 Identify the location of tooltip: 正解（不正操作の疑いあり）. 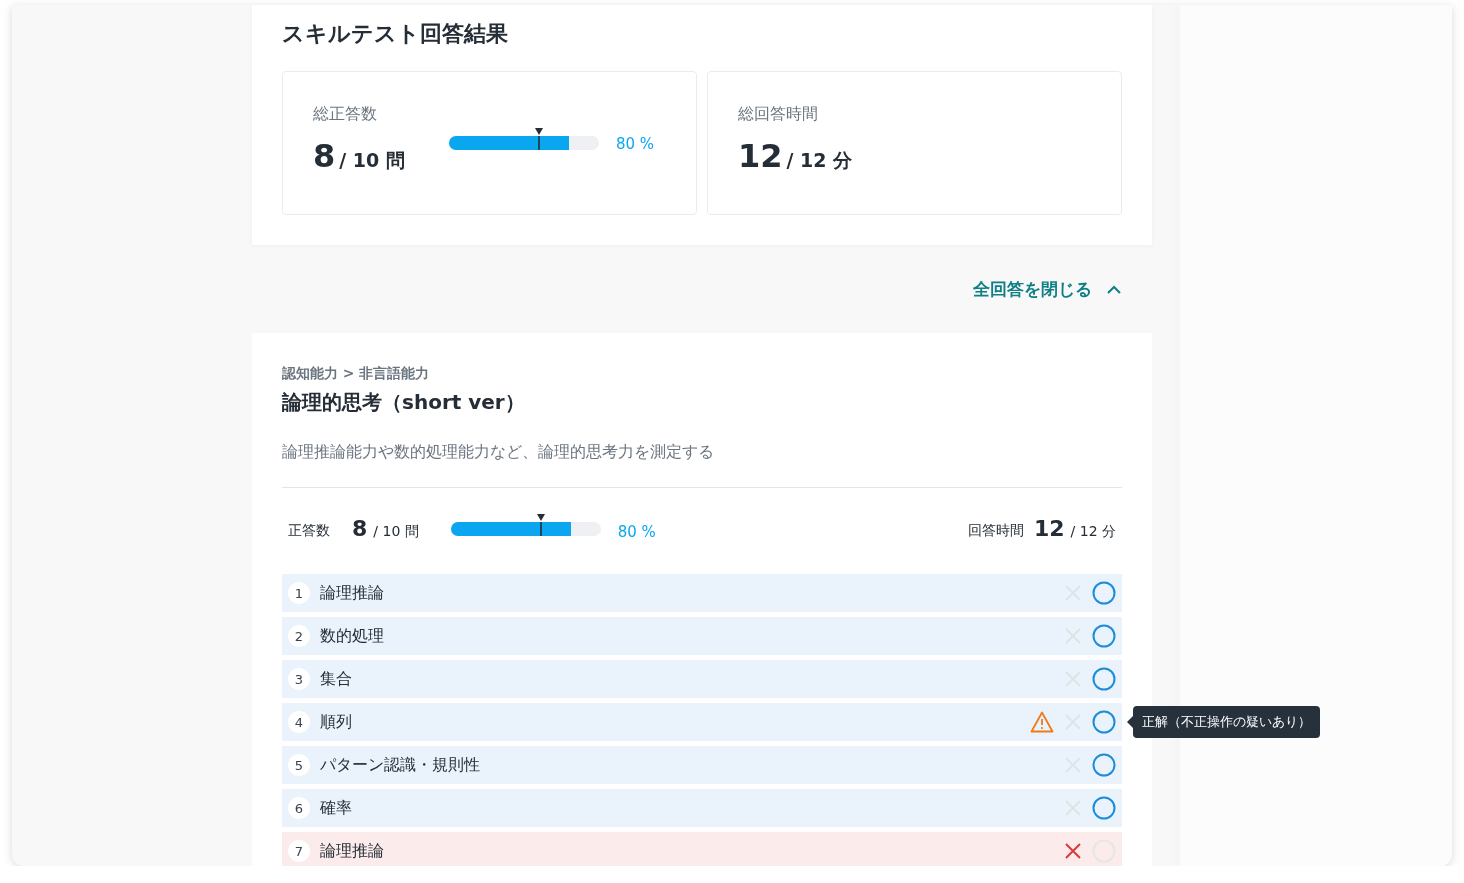
(1226, 722).